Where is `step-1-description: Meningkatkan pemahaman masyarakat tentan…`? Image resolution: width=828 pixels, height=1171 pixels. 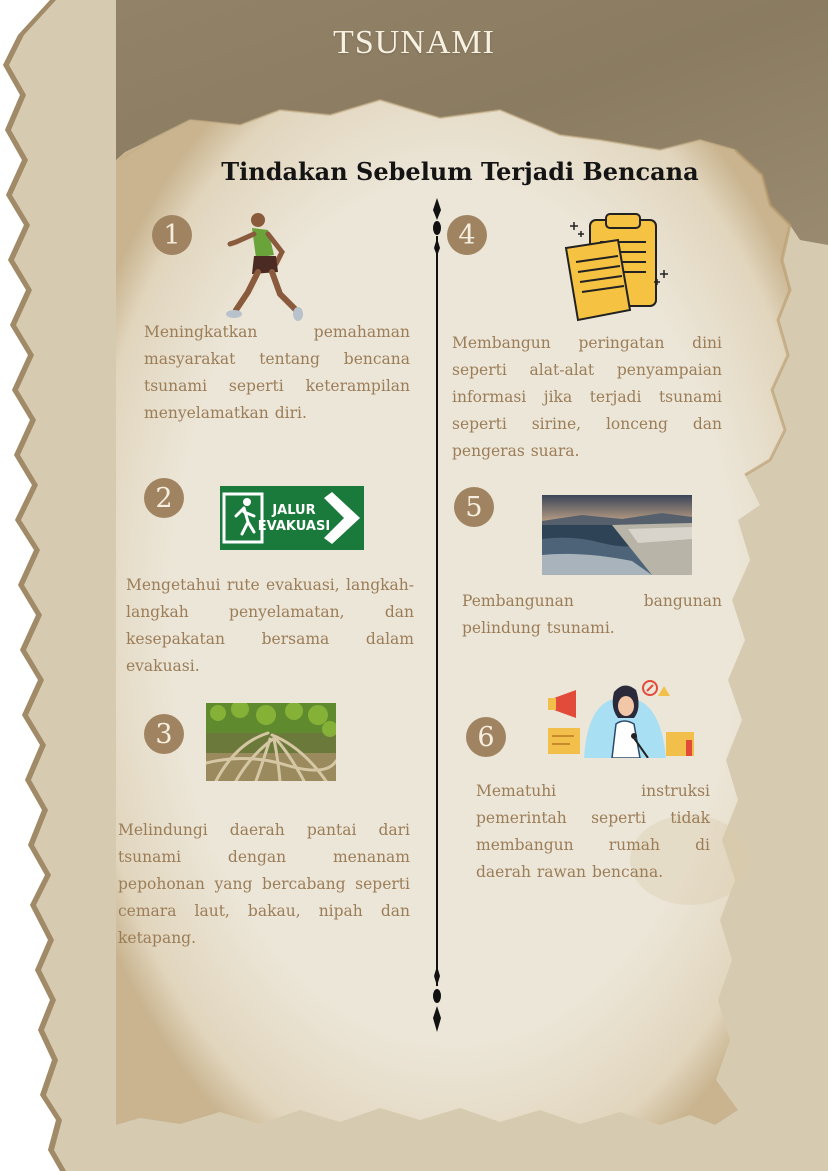 step-1-description: Meningkatkan pemahaman masyarakat tentan… is located at coordinates (277, 372).